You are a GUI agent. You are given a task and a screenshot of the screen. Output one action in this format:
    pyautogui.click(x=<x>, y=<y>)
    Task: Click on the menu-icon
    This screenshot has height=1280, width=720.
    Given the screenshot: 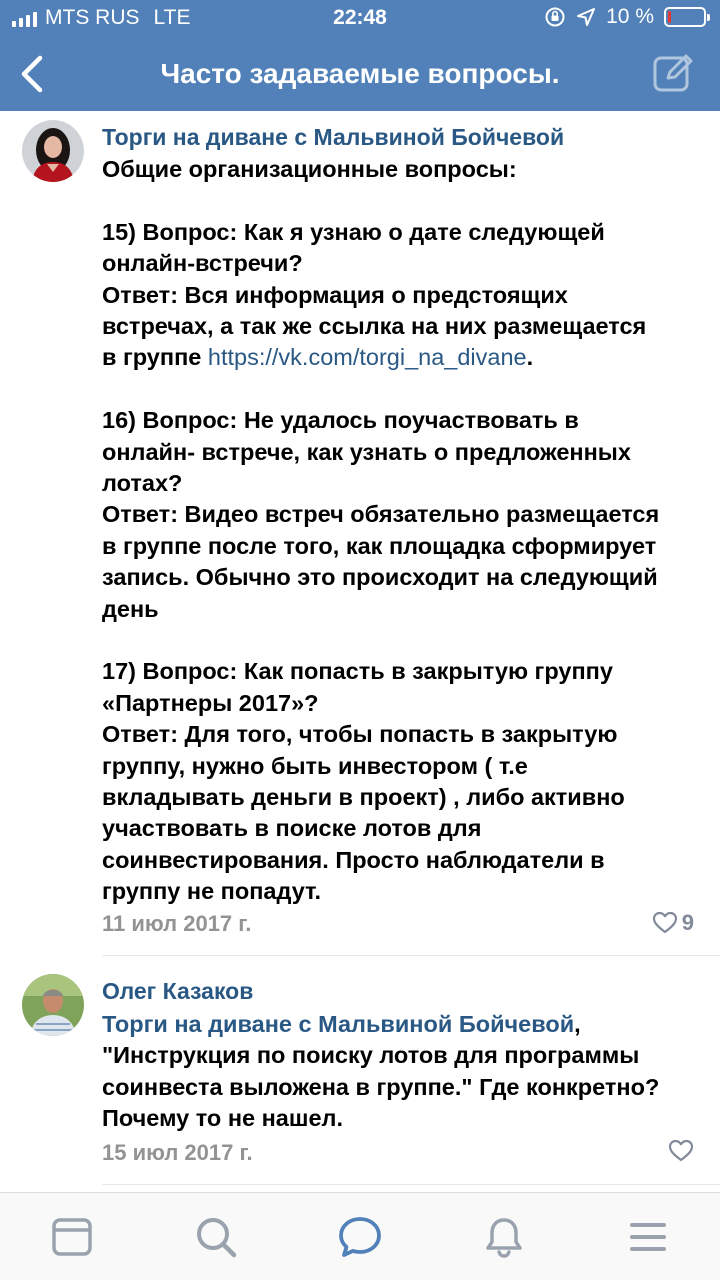 What is the action you would take?
    pyautogui.click(x=648, y=1237)
    